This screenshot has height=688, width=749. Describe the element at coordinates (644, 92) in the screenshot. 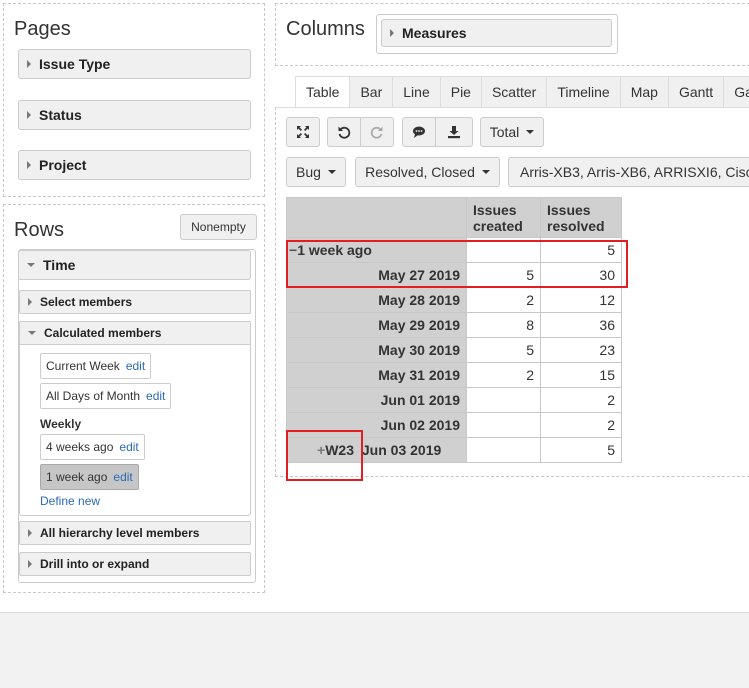

I see `tab-map: Map` at that location.